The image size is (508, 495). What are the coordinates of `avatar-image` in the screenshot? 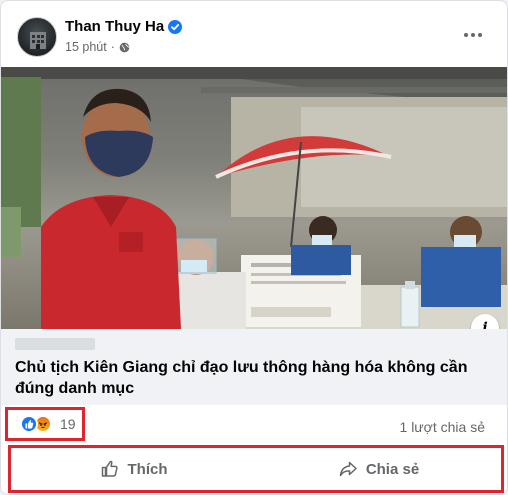 It's located at (38, 40).